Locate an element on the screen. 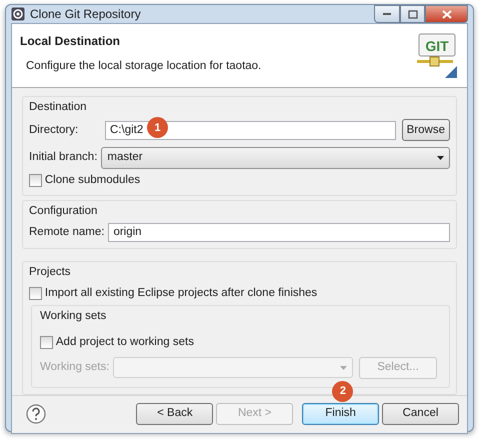  wizard-button: Finish is located at coordinates (341, 413).